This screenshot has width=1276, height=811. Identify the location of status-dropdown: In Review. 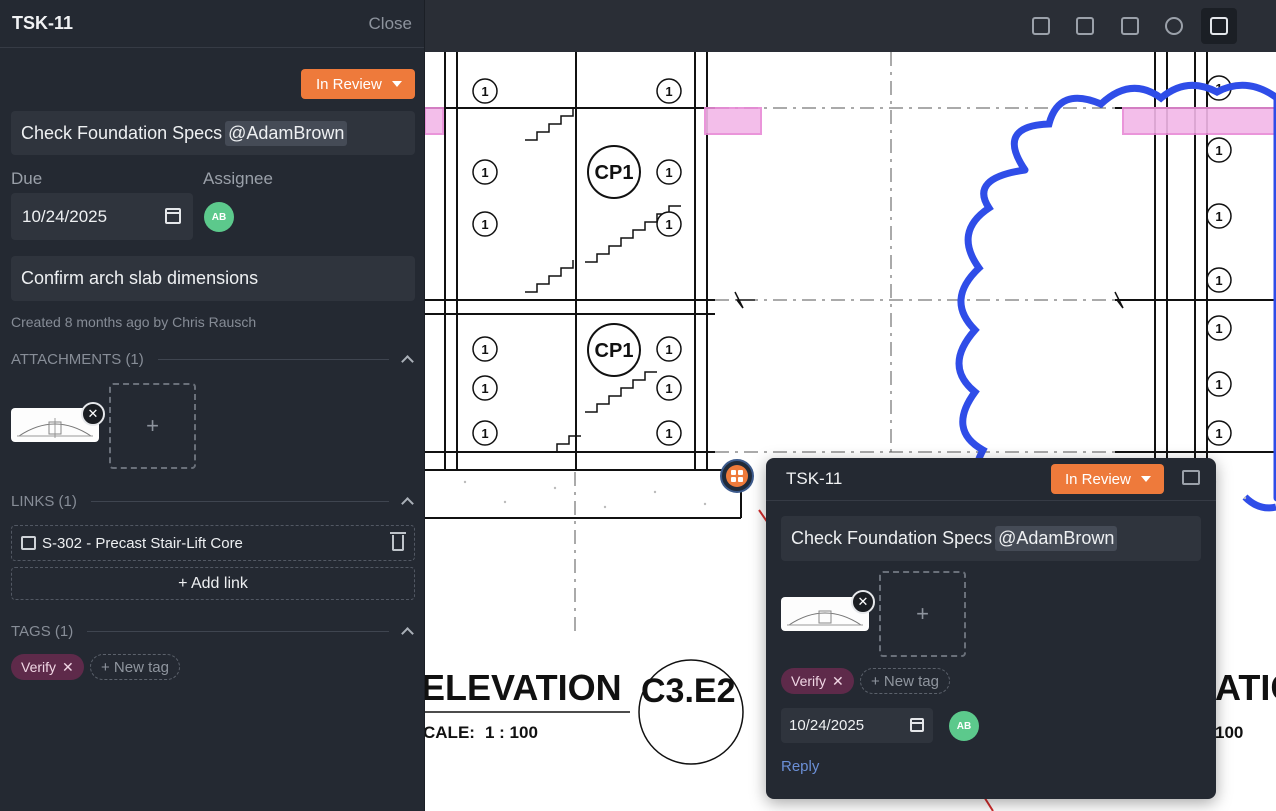
(358, 84).